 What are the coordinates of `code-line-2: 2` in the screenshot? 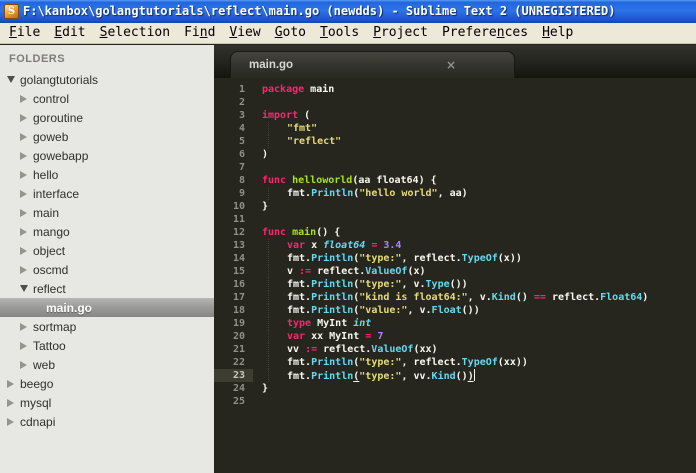 It's located at (455, 102).